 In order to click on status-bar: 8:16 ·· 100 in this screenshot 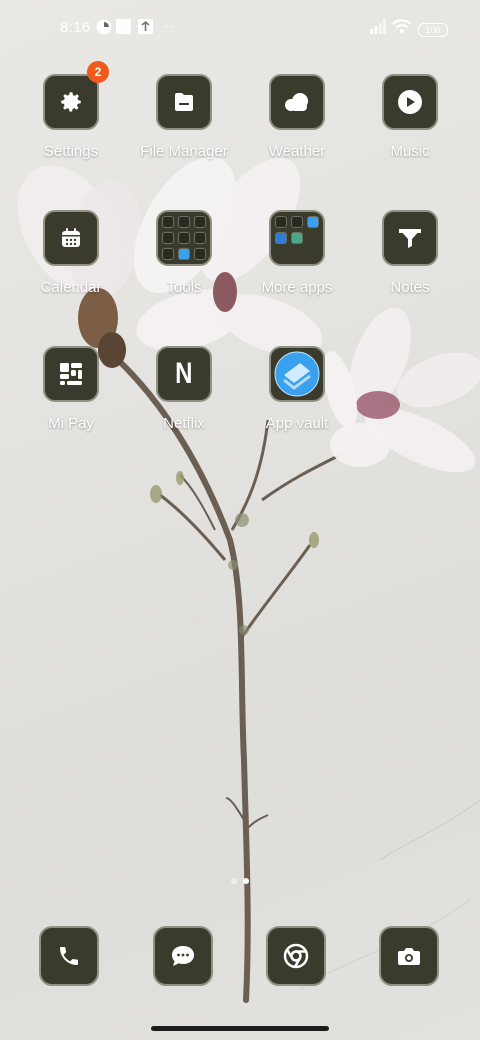, I will do `click(240, 28)`.